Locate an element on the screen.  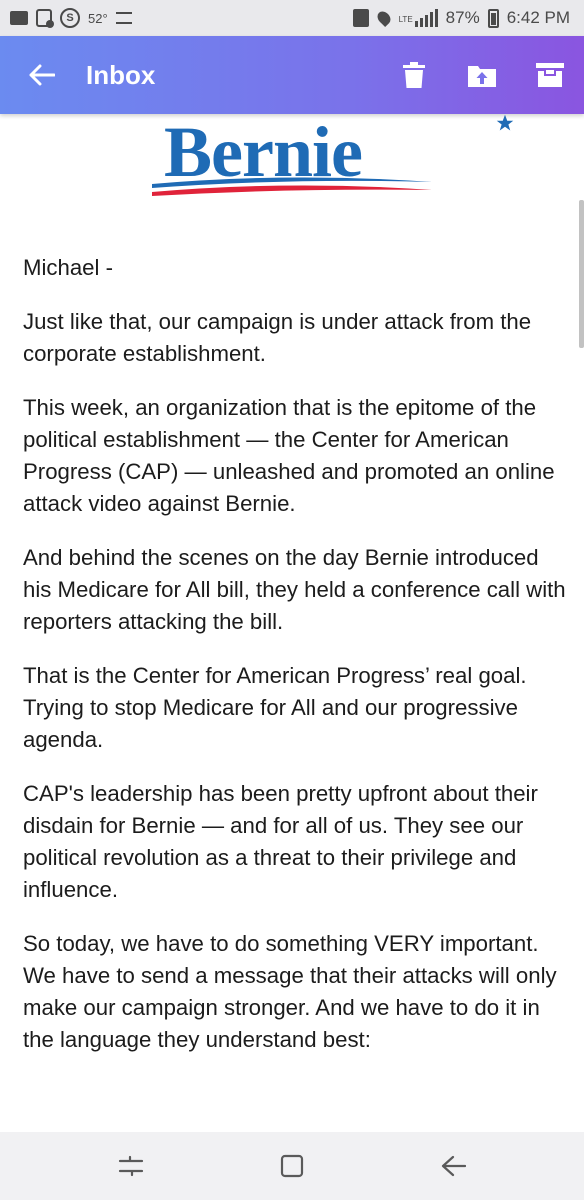
move-button is located at coordinates (482, 75).